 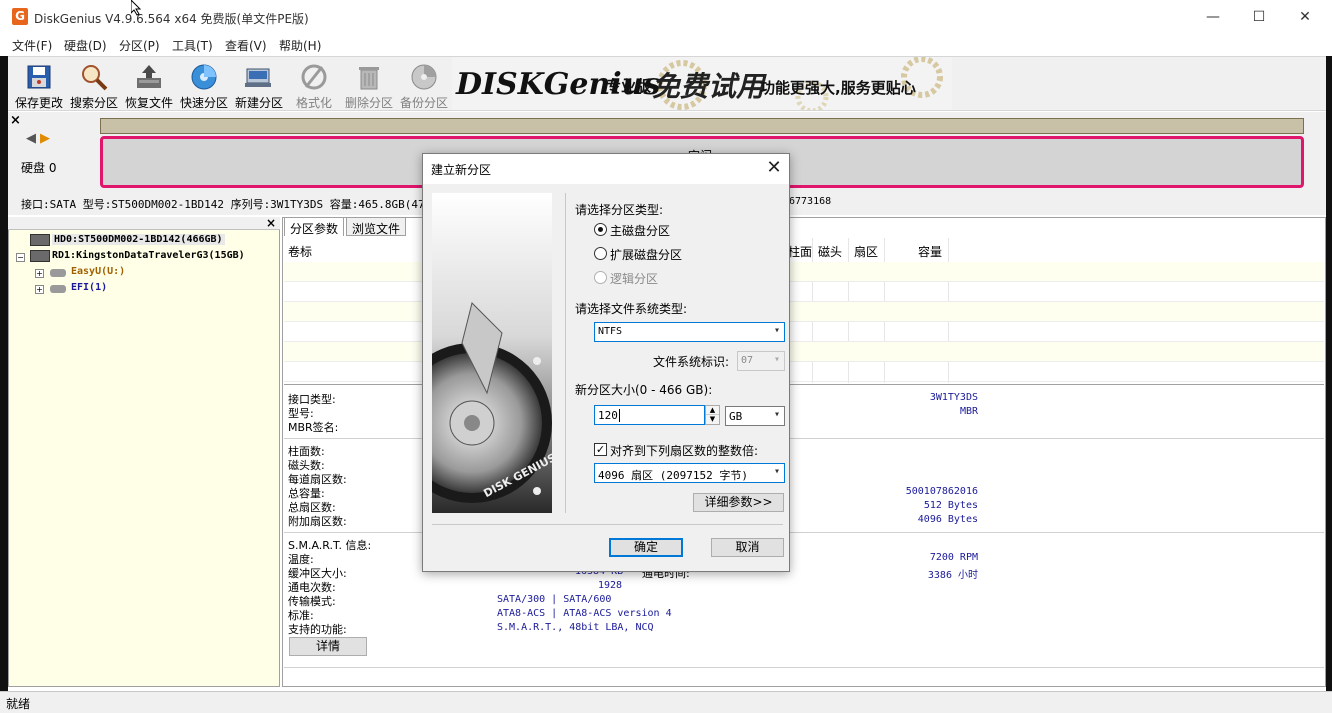 I want to click on recover-files-button: 恢复文件, so click(x=149, y=85).